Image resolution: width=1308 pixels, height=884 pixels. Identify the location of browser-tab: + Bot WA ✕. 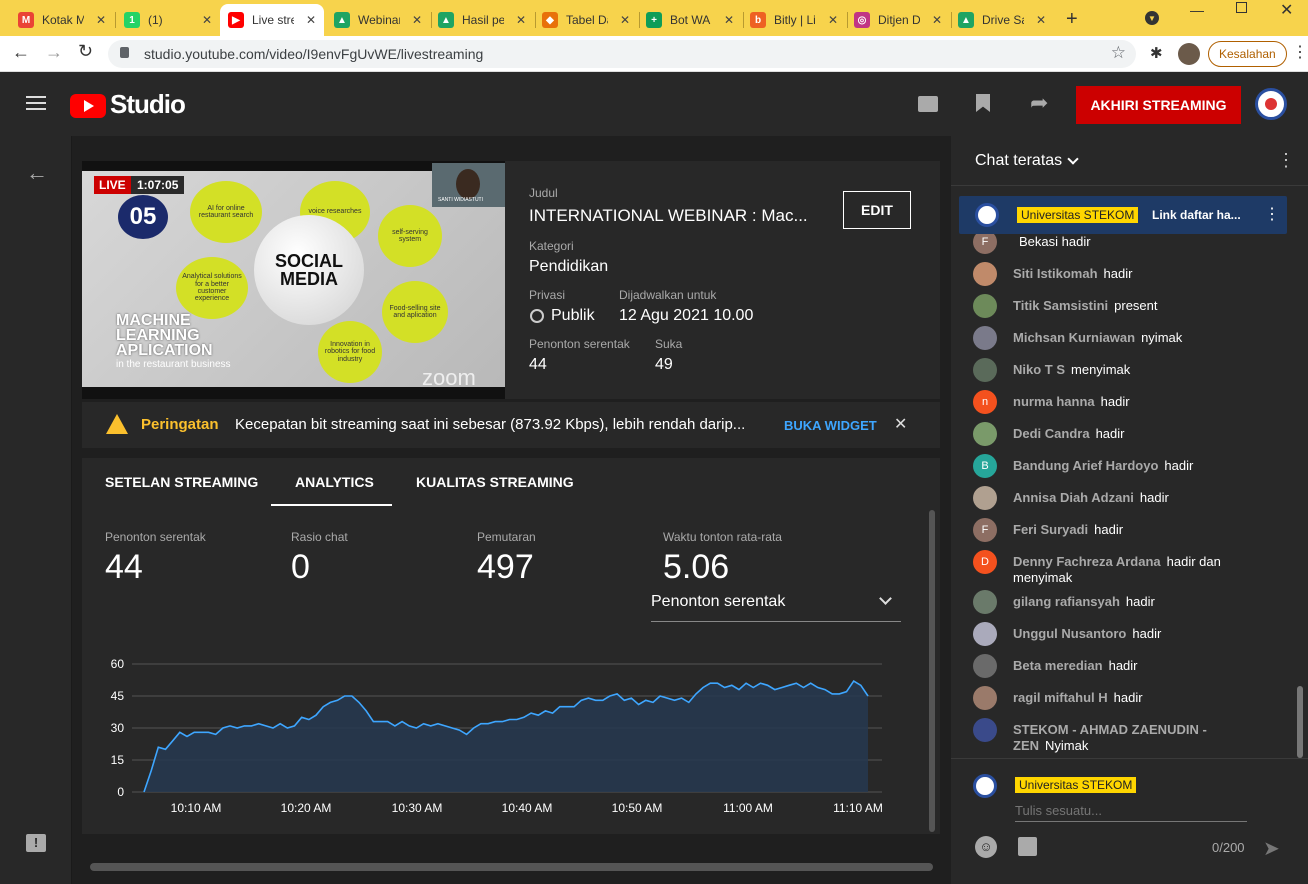
(690, 20).